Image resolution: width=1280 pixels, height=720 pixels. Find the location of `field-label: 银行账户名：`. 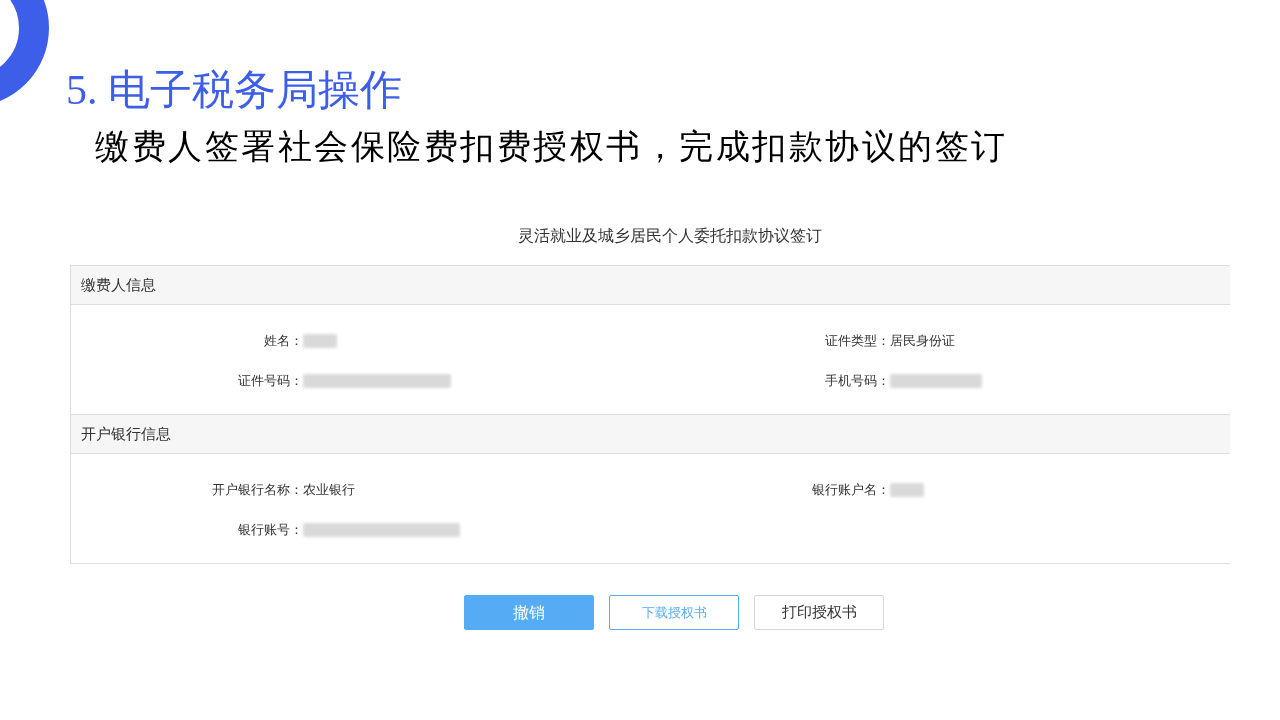

field-label: 银行账户名： is located at coordinates (850, 490).